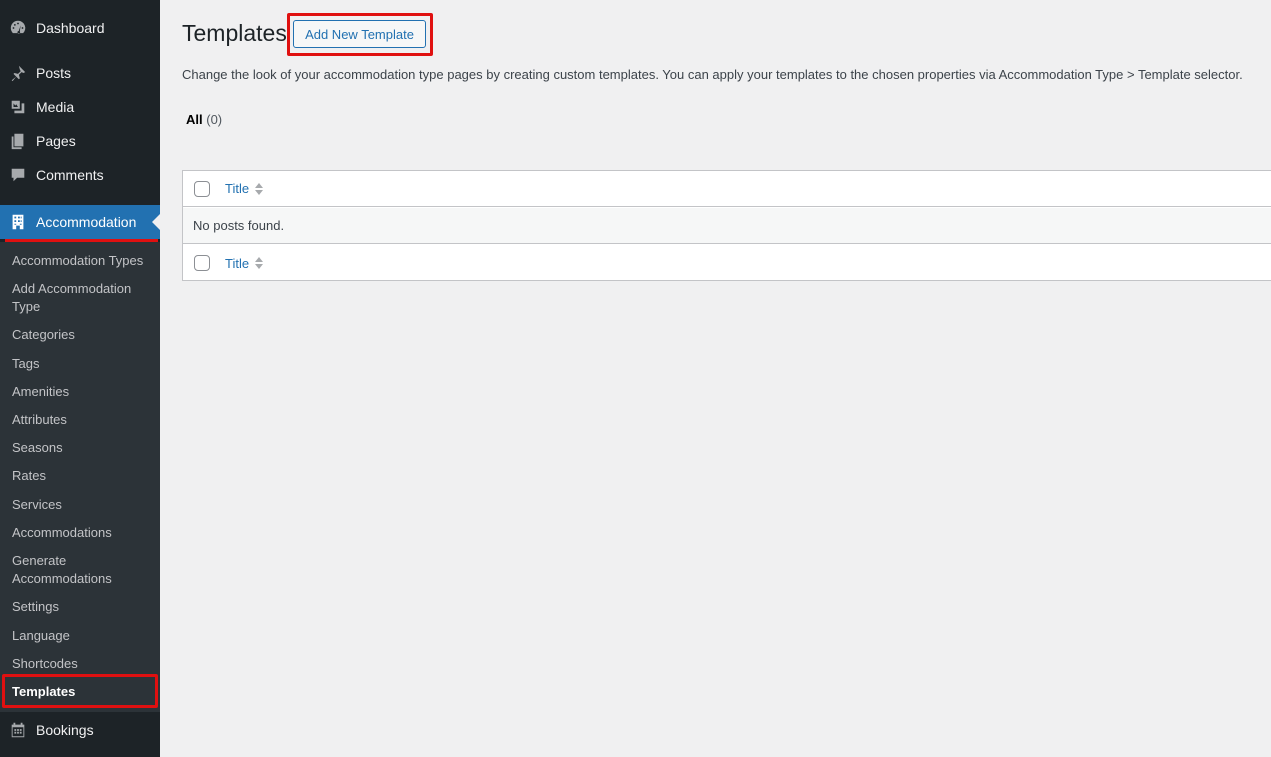  What do you see at coordinates (82, 636) in the screenshot?
I see `submenu-language: Language` at bounding box center [82, 636].